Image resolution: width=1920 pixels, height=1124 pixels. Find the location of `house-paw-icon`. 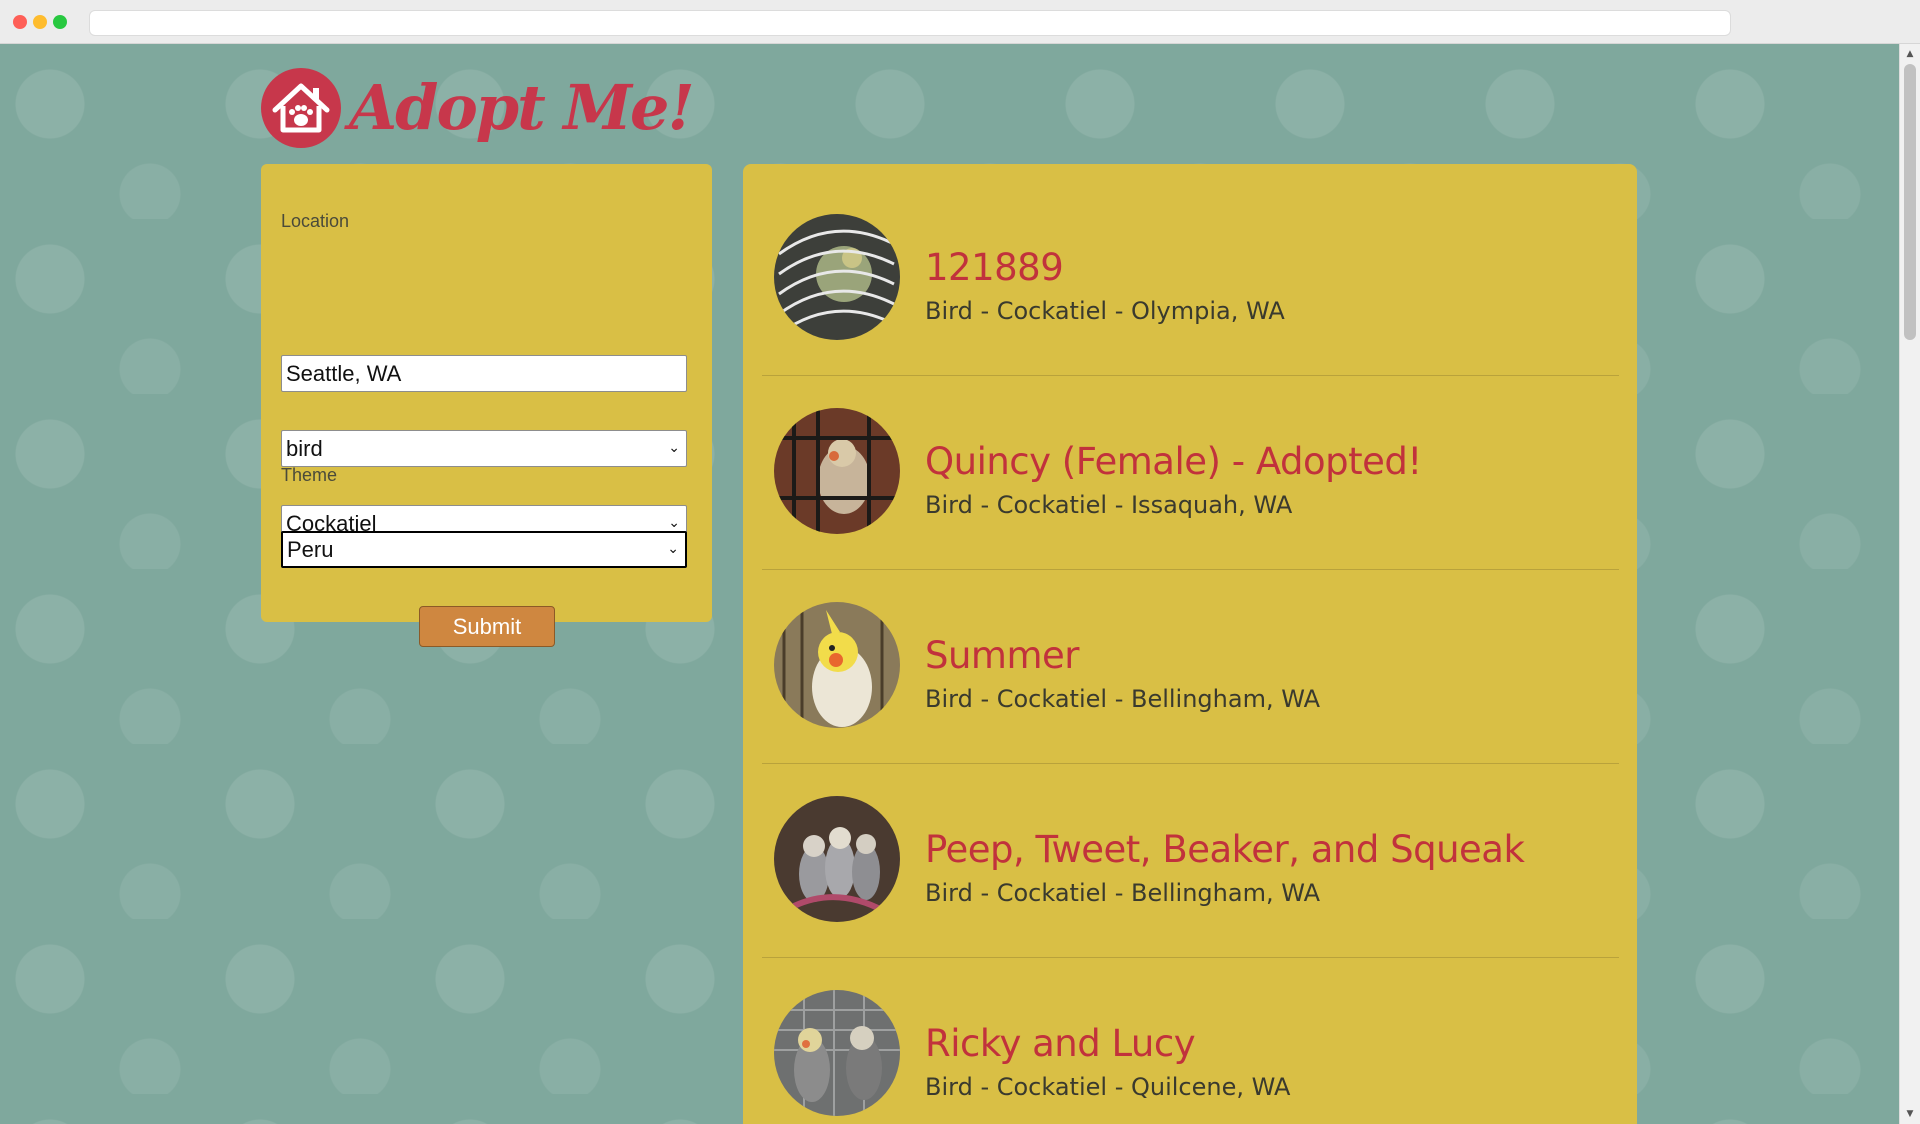

house-paw-icon is located at coordinates (301, 108).